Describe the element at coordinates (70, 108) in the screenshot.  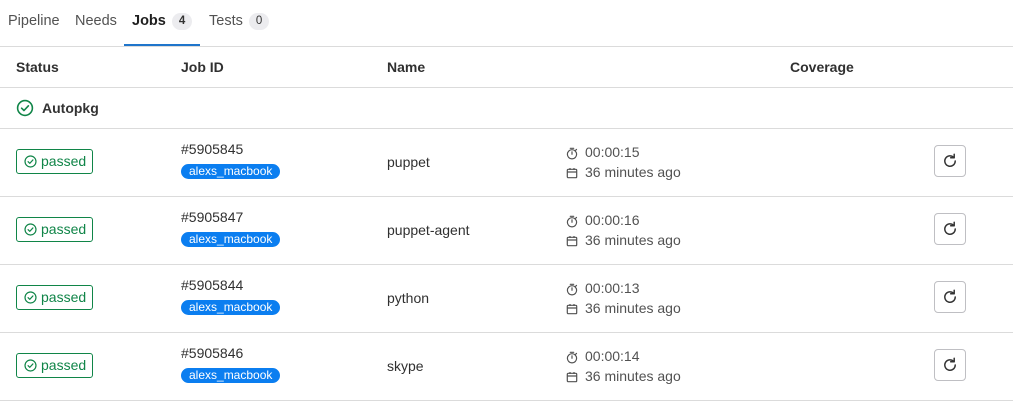
I see `stage-name: Autopkg` at that location.